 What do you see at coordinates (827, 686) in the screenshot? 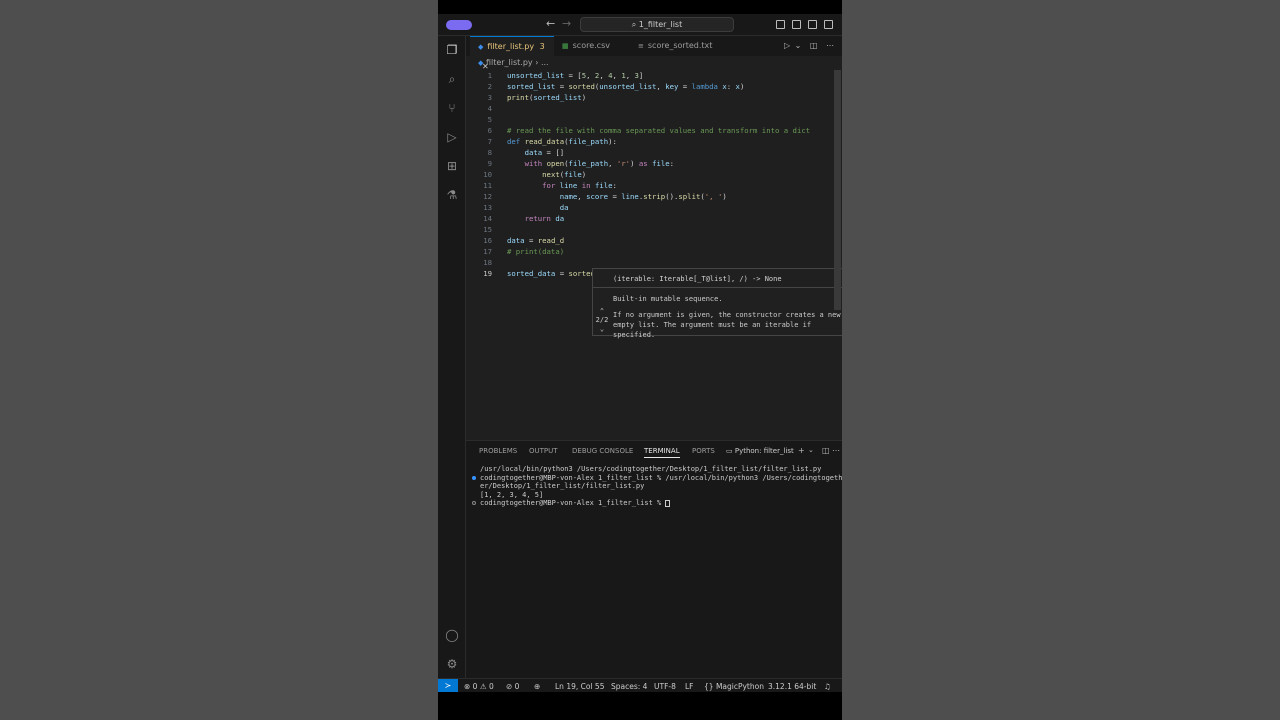
I see `notifications-bell-icon: ♫` at bounding box center [827, 686].